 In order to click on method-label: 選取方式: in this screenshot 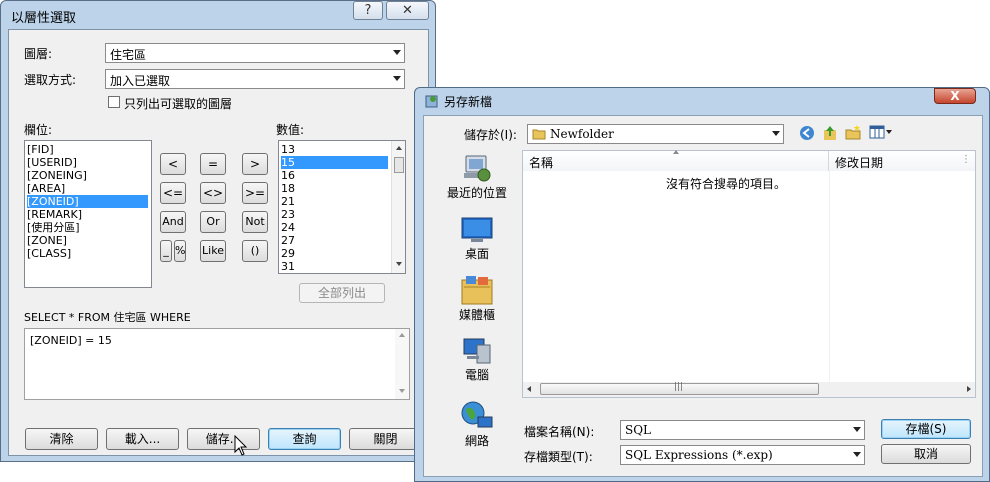, I will do `click(50, 80)`.